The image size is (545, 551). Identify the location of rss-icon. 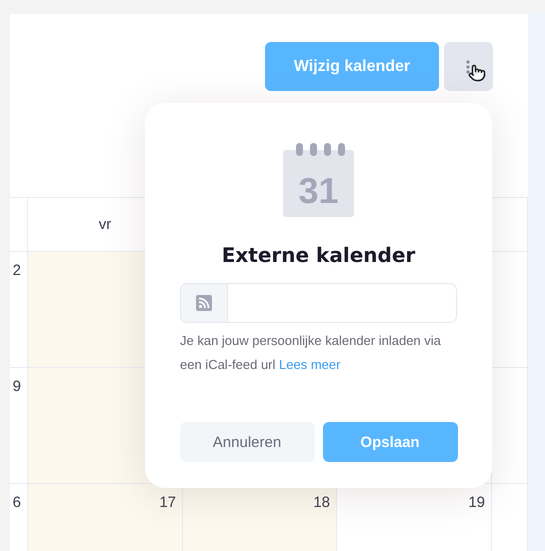
(204, 303).